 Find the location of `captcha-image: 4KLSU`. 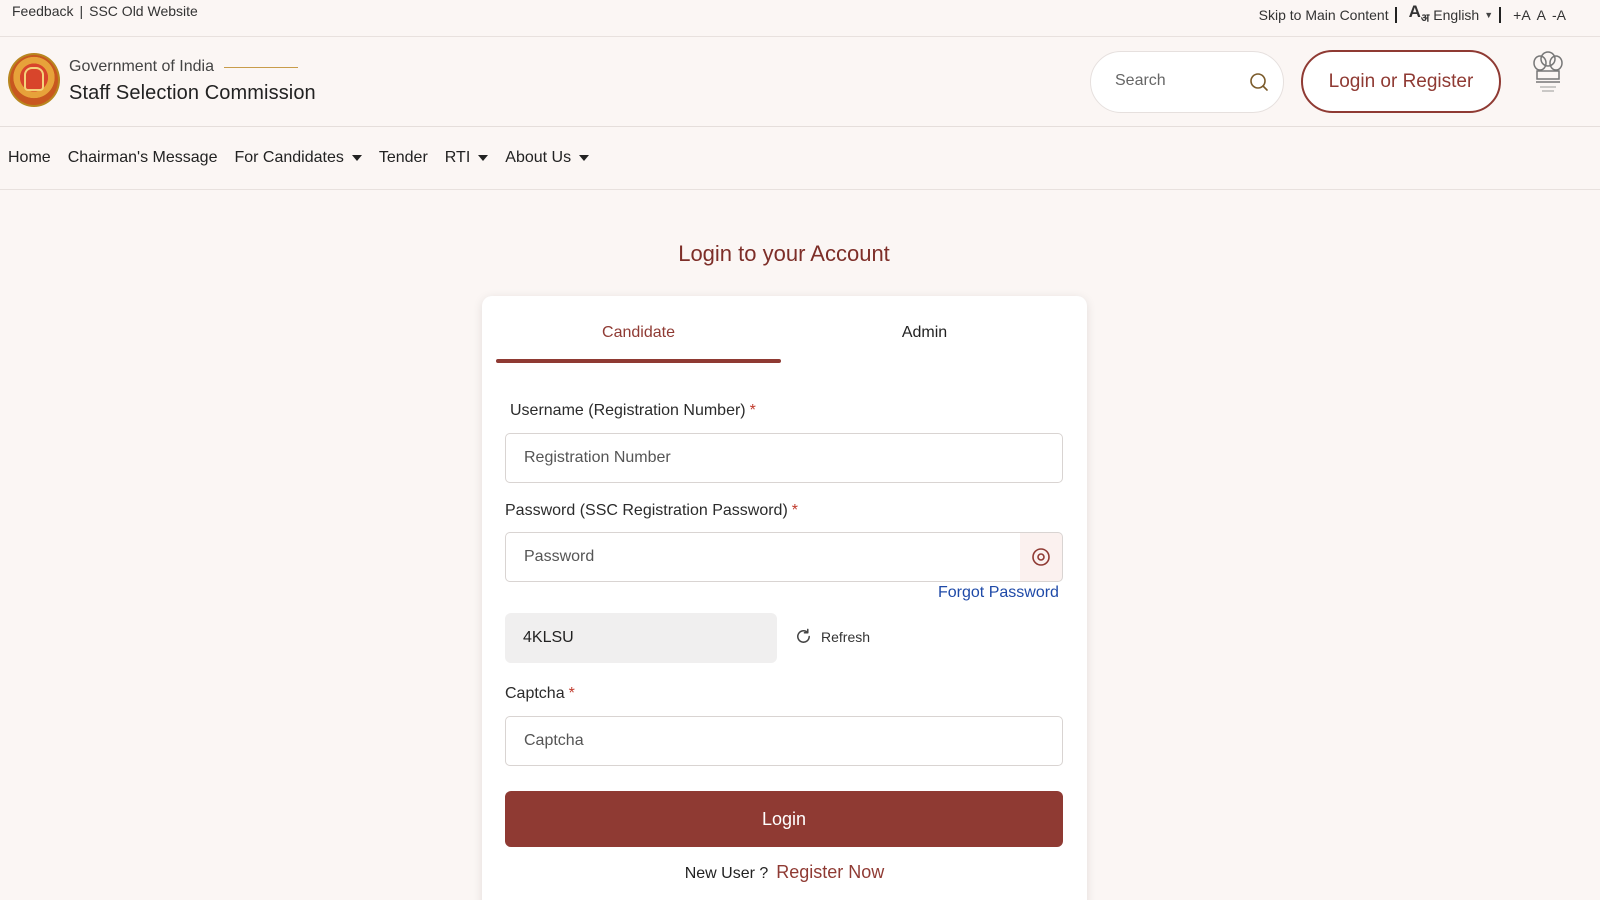

captcha-image: 4KLSU is located at coordinates (641, 638).